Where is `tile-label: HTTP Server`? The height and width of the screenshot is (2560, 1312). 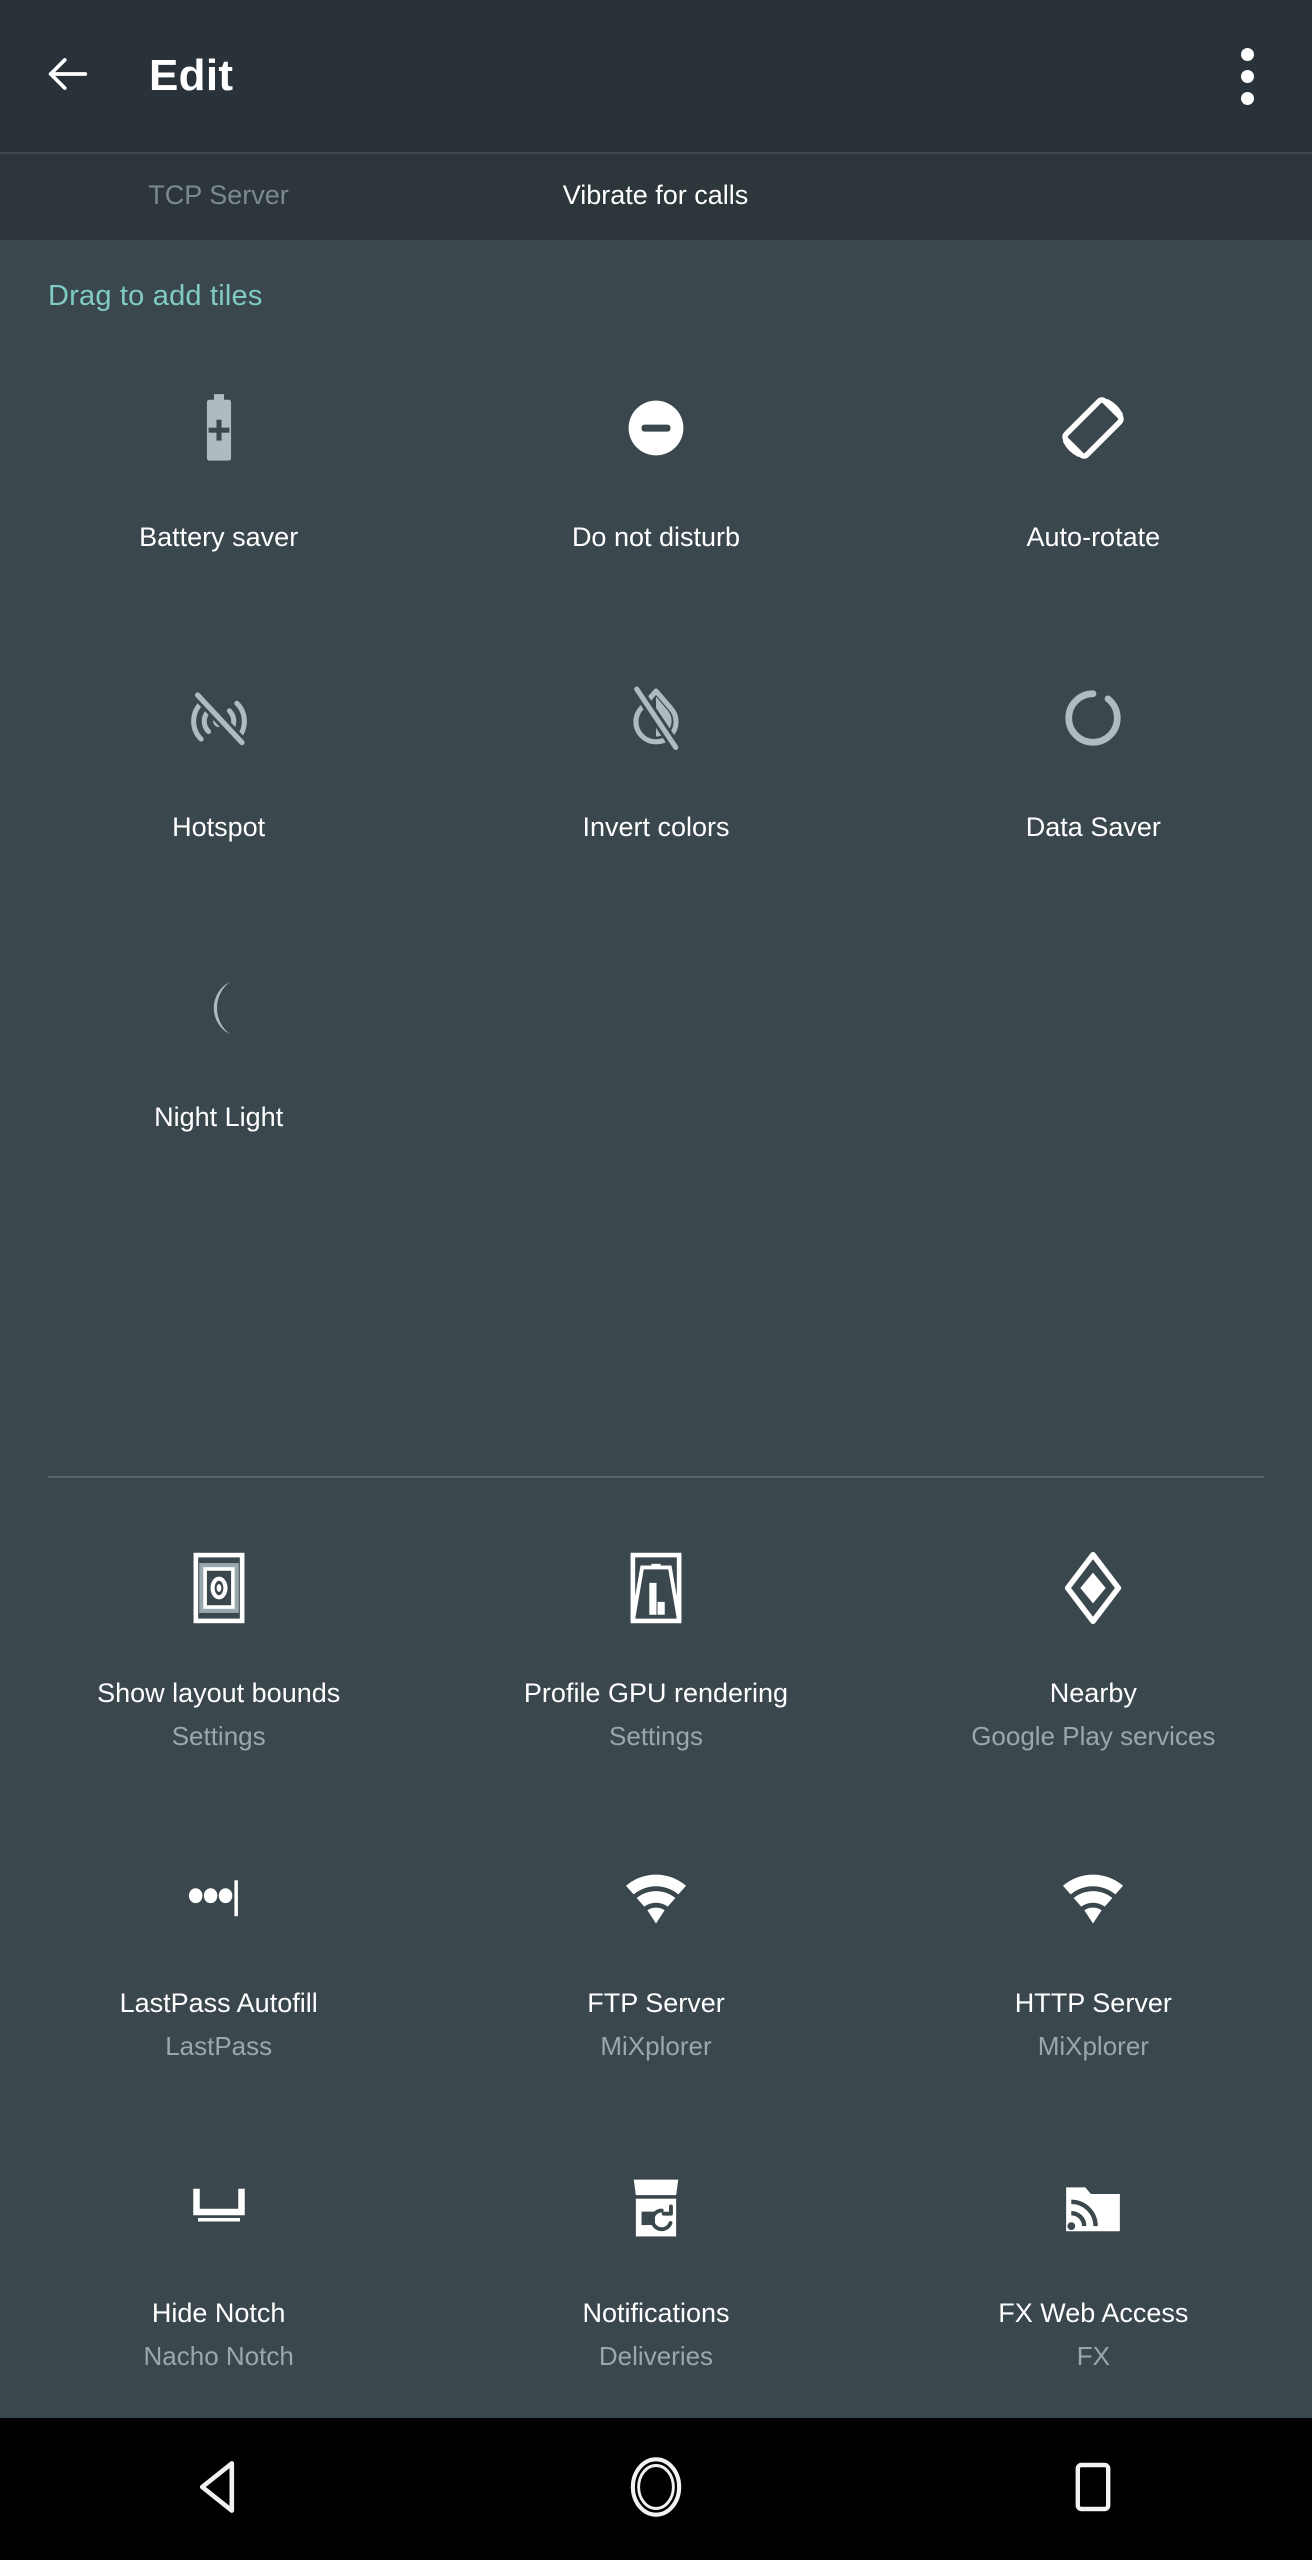
tile-label: HTTP Server is located at coordinates (1093, 2003).